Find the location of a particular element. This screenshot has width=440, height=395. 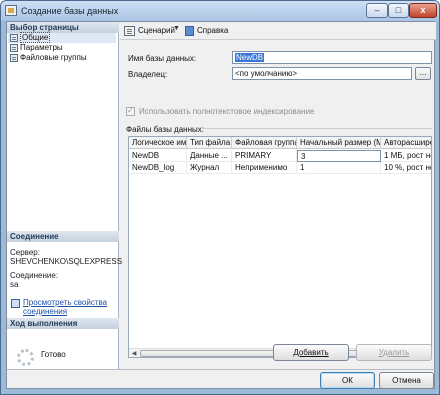

cell-filegroup: Неприменимо is located at coordinates (264, 168).